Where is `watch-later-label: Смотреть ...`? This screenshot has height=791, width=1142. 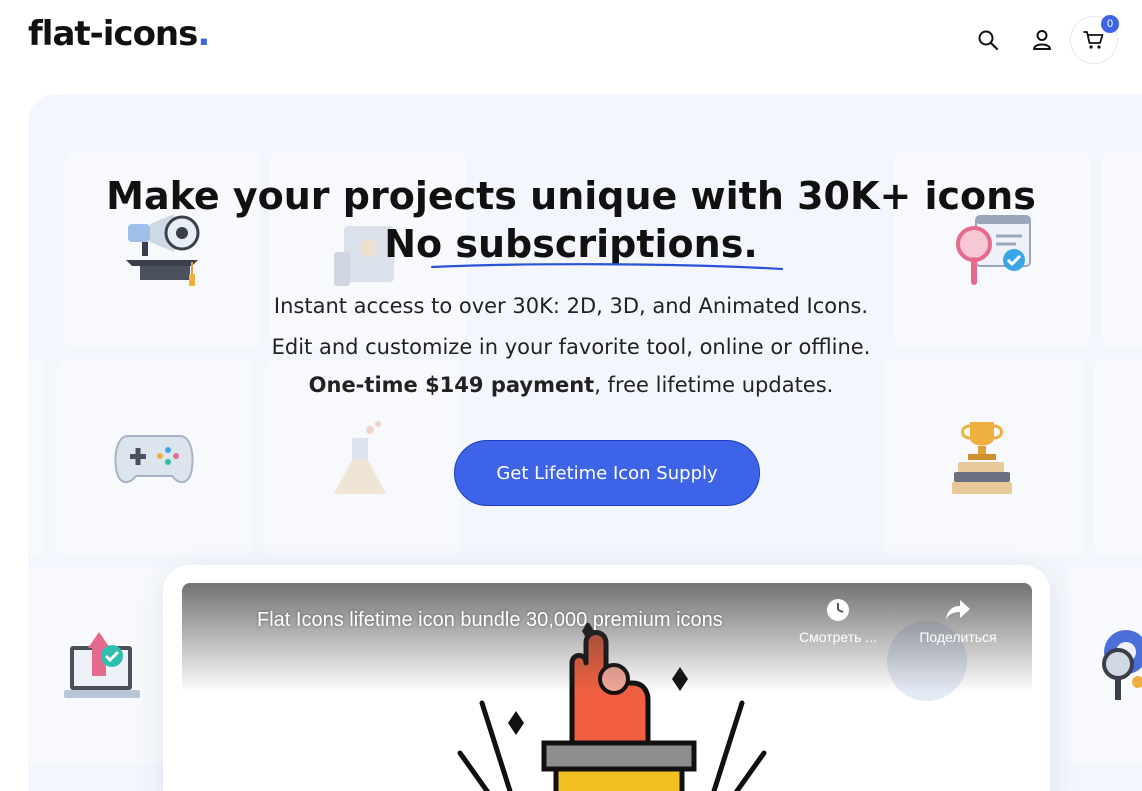
watch-later-label: Смотреть ... is located at coordinates (838, 637).